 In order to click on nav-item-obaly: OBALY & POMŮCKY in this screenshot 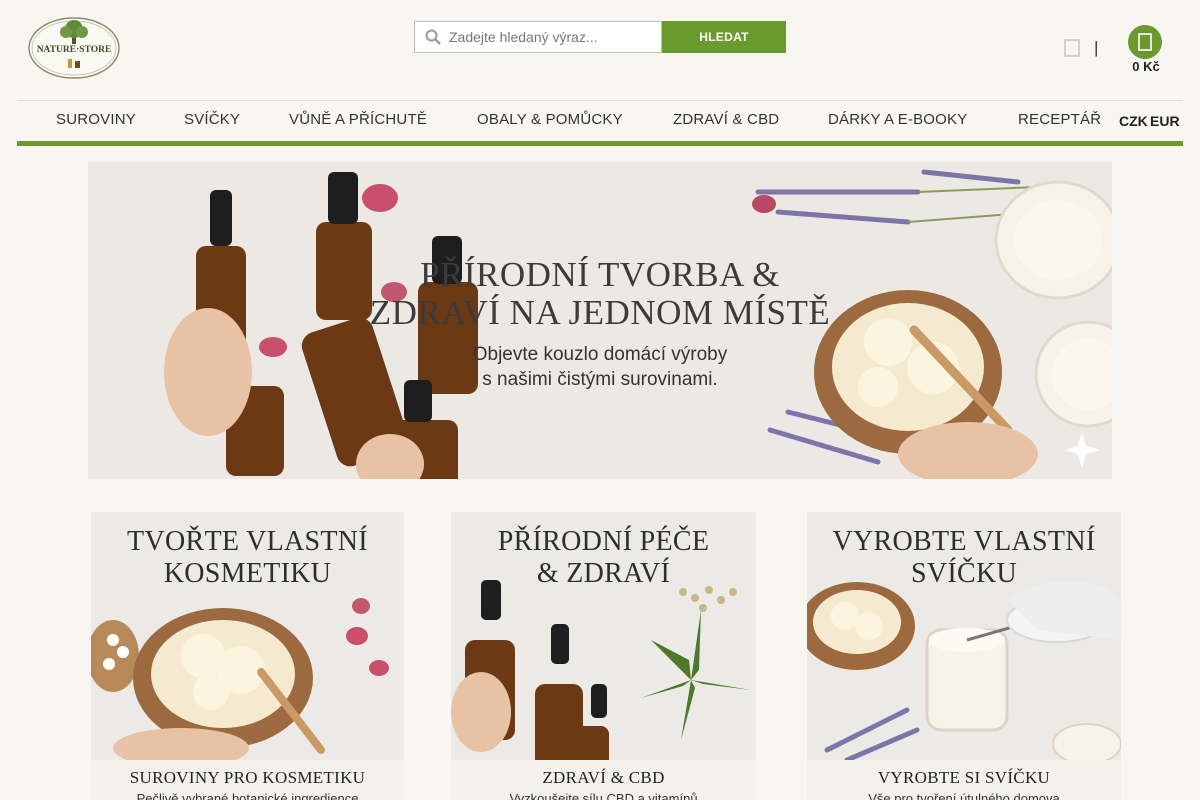, I will do `click(550, 119)`.